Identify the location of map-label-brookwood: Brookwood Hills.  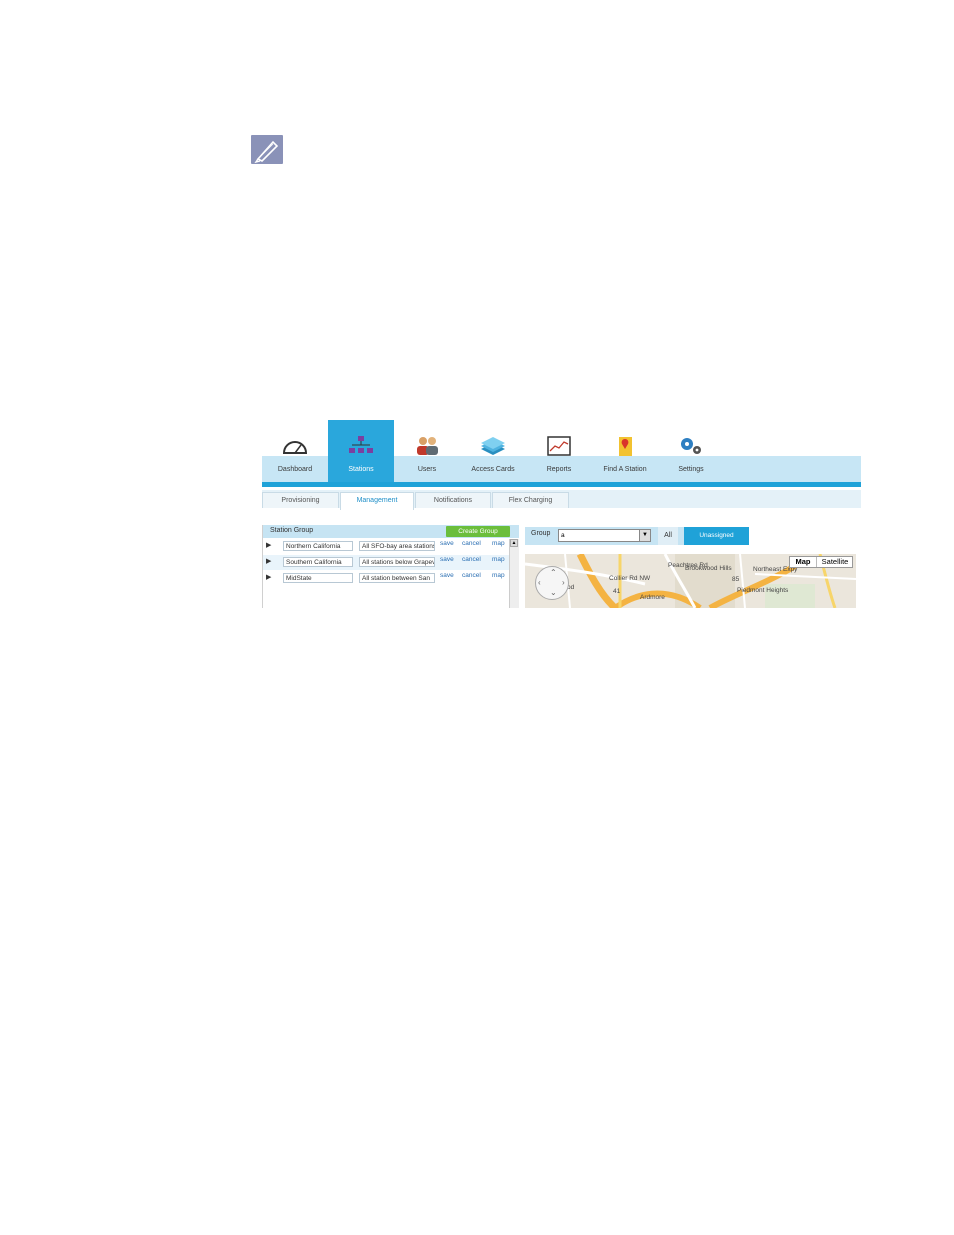
(708, 568).